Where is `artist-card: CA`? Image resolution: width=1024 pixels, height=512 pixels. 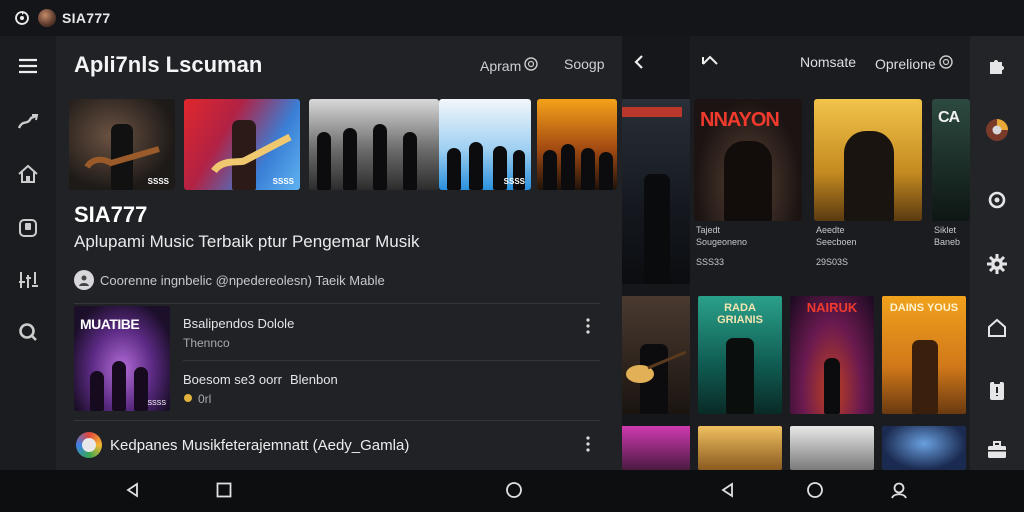
artist-card: CA is located at coordinates (951, 160).